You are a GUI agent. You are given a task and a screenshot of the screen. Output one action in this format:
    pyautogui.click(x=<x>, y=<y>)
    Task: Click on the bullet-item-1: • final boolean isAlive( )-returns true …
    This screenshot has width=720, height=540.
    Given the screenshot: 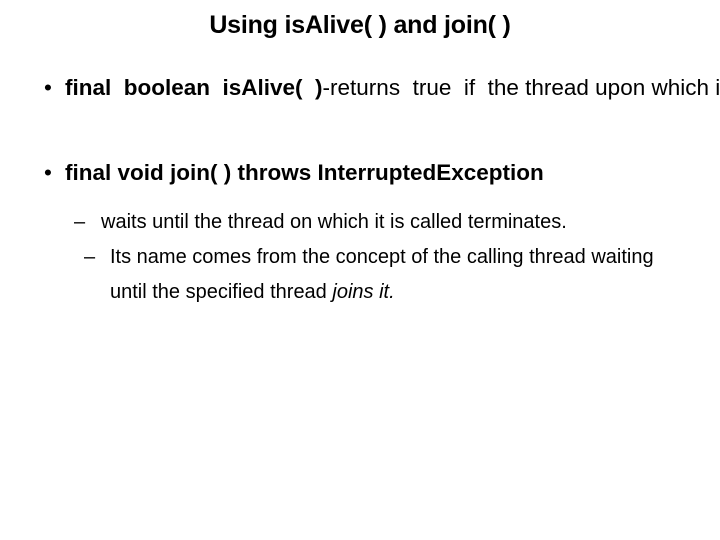 What is the action you would take?
    pyautogui.click(x=360, y=105)
    